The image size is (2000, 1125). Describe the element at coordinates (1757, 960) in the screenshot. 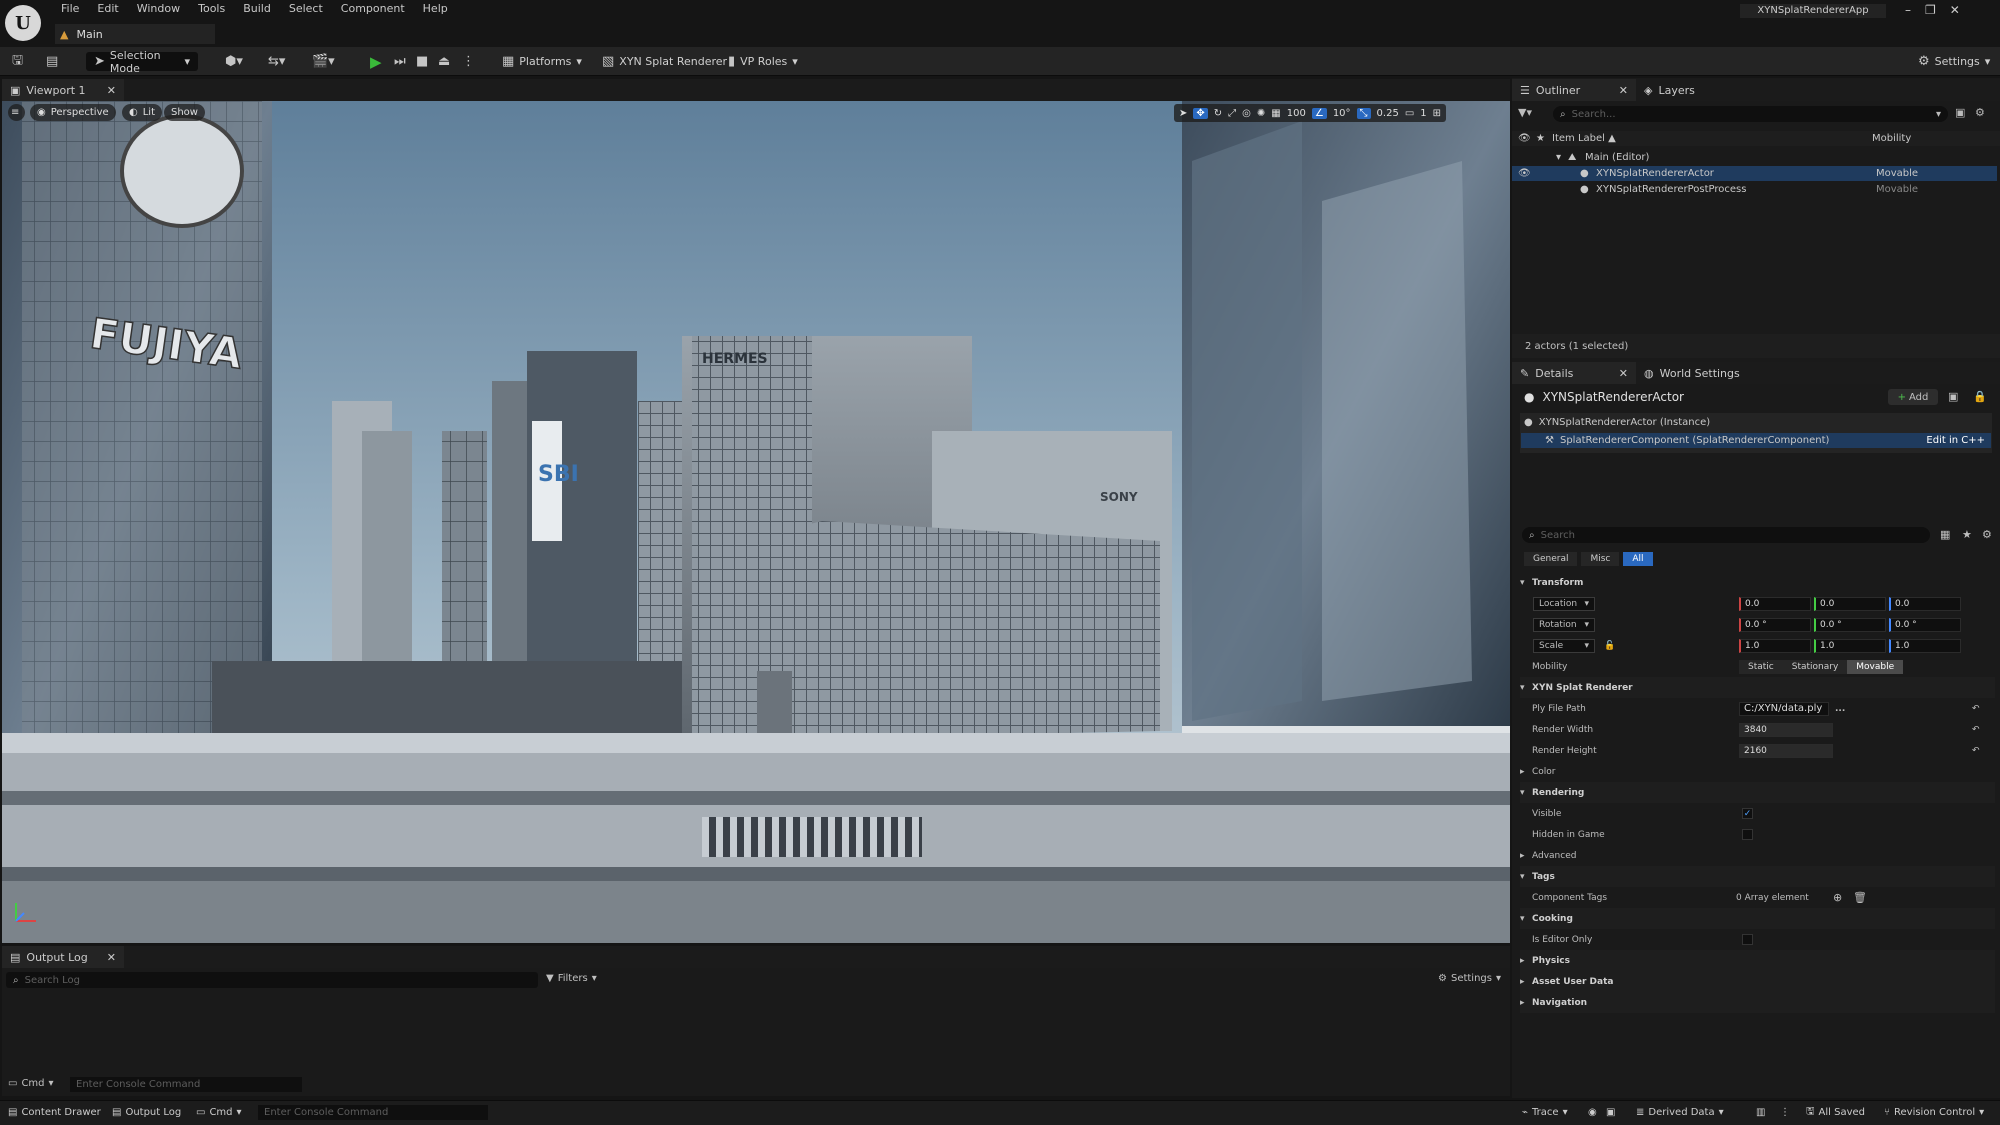

I see `physics-section: ▸ Physics` at that location.